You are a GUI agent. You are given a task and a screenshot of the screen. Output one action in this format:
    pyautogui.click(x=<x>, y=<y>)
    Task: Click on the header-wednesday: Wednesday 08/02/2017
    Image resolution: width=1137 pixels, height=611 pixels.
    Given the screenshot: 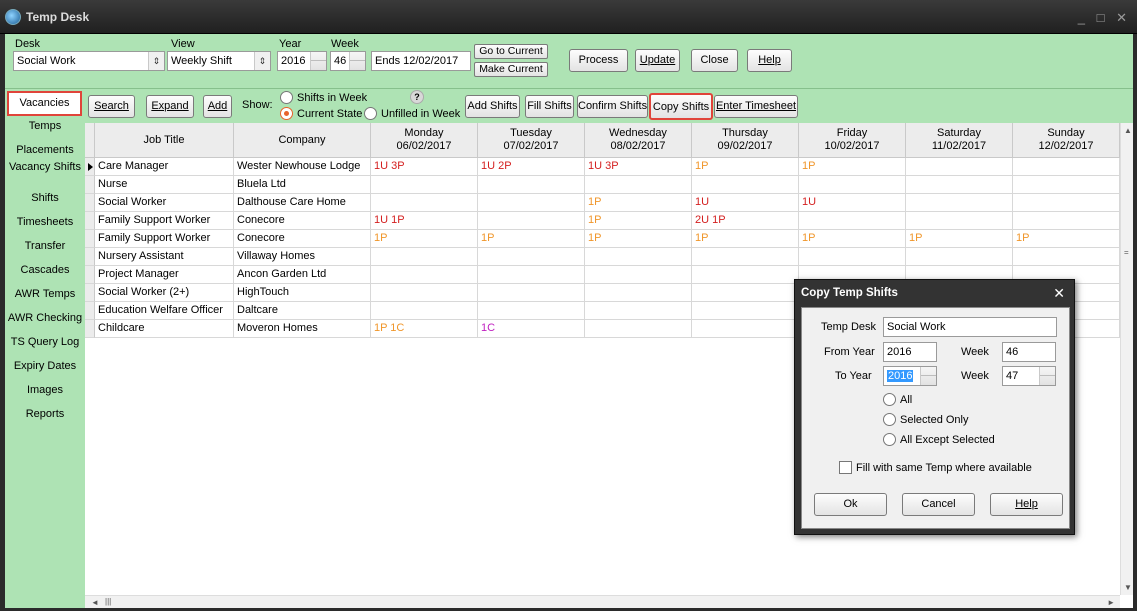 What is the action you would take?
    pyautogui.click(x=638, y=140)
    